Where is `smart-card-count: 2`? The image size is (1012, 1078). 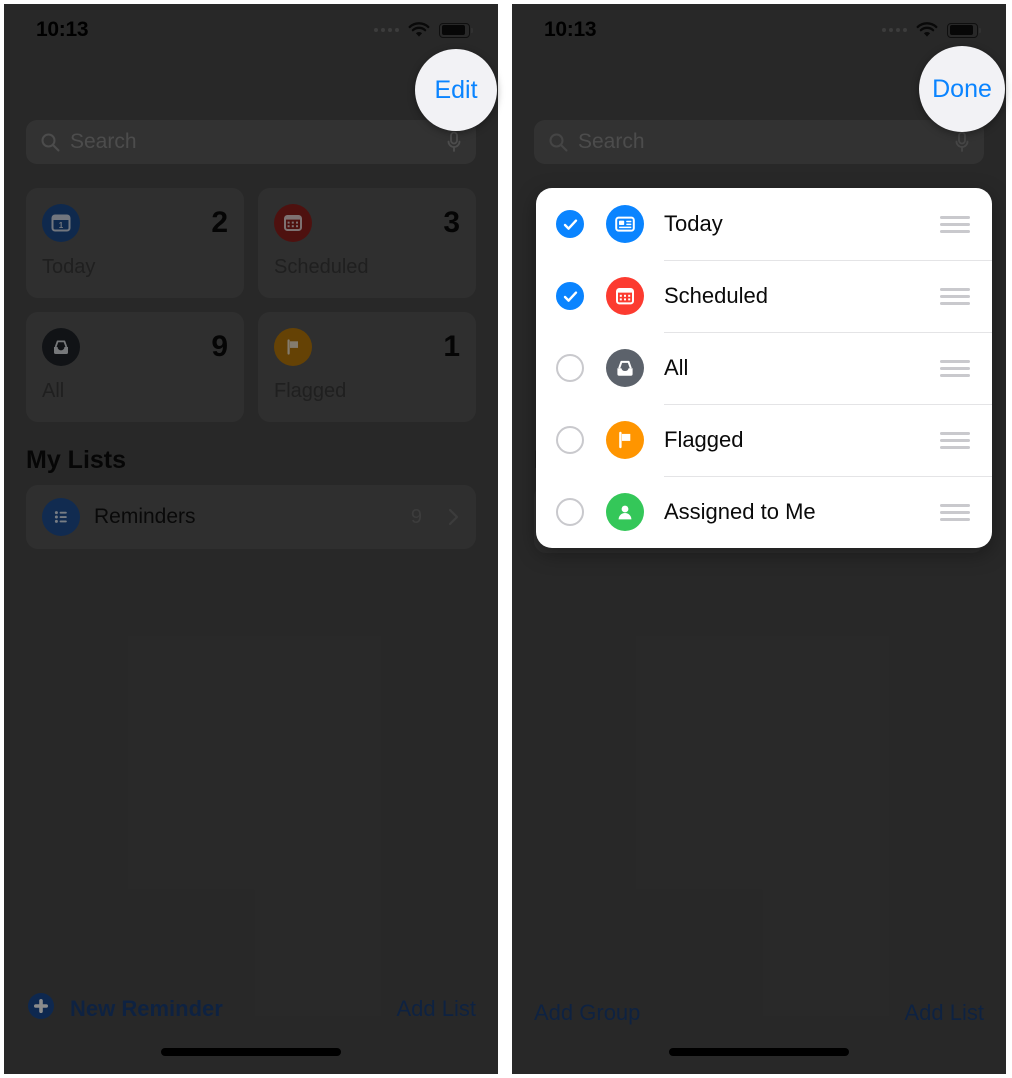 smart-card-count: 2 is located at coordinates (219, 222).